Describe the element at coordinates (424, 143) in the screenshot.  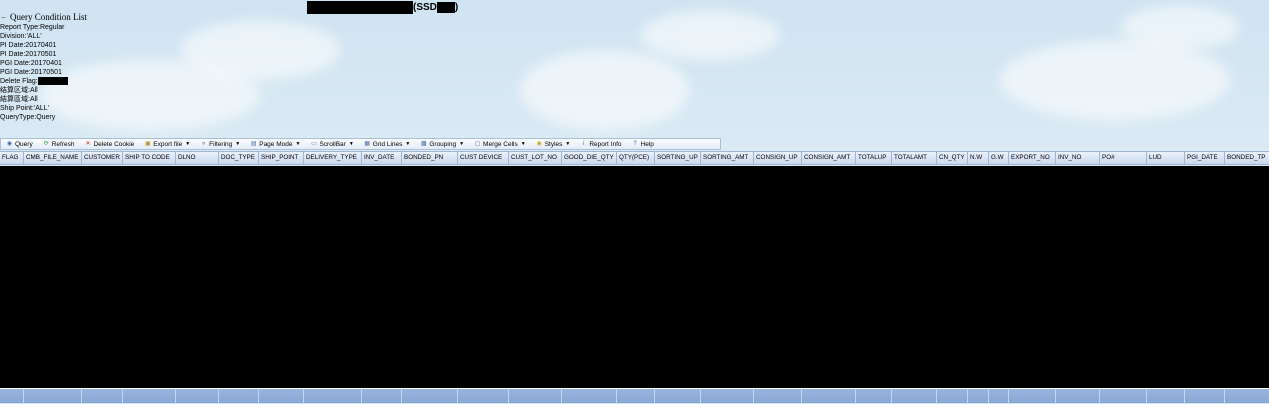
I see `grouping-icon: ▩` at that location.